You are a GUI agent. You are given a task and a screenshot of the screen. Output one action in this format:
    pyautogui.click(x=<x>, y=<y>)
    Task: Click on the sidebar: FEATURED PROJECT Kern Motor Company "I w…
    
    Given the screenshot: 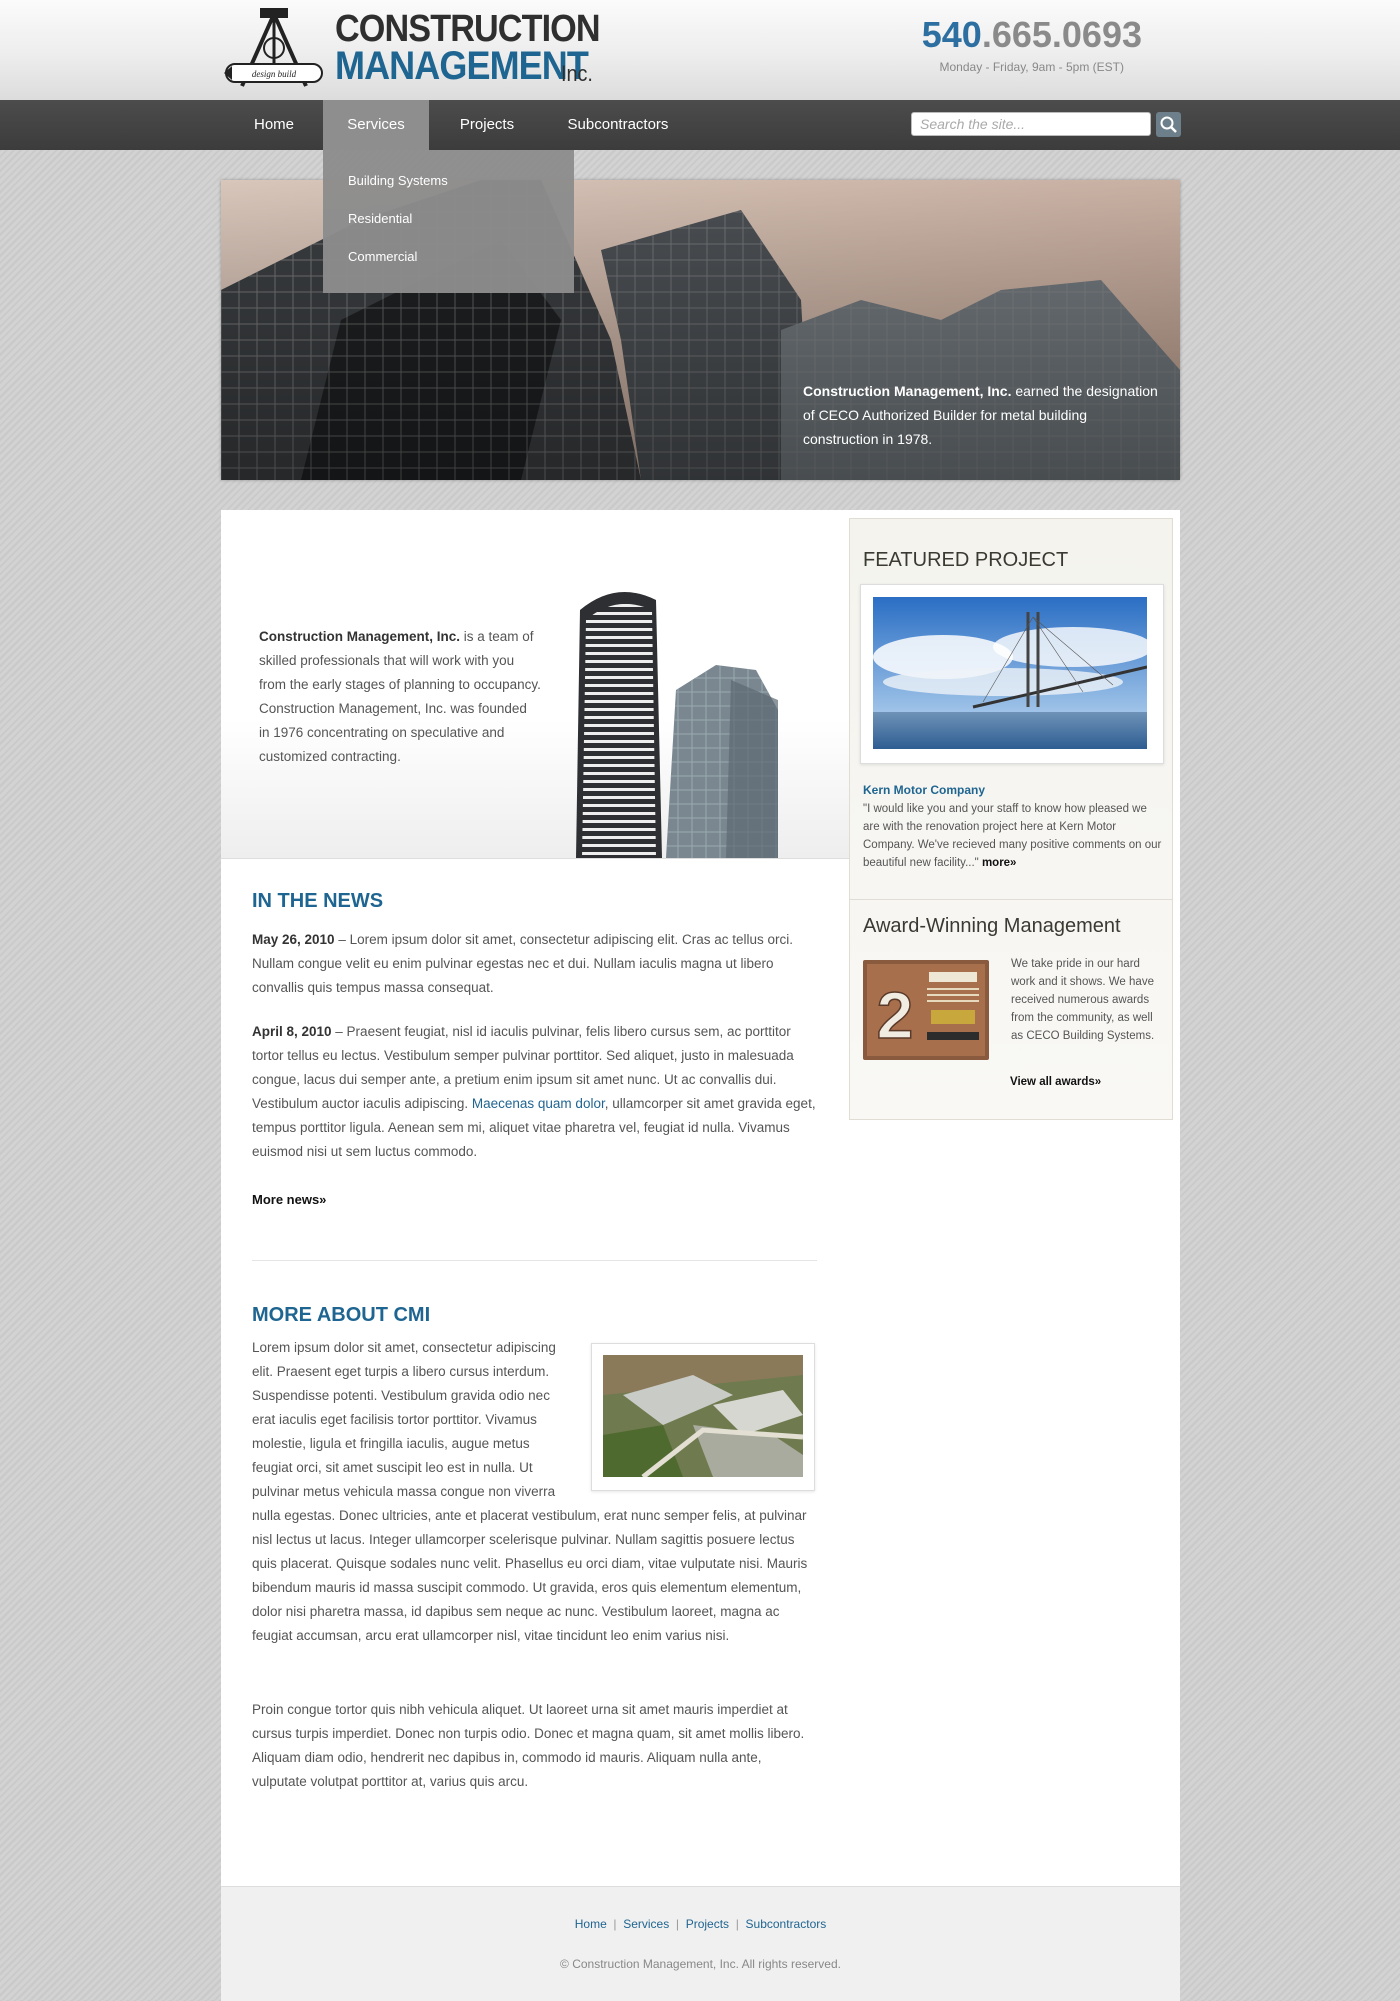 What is the action you would take?
    pyautogui.click(x=1011, y=819)
    